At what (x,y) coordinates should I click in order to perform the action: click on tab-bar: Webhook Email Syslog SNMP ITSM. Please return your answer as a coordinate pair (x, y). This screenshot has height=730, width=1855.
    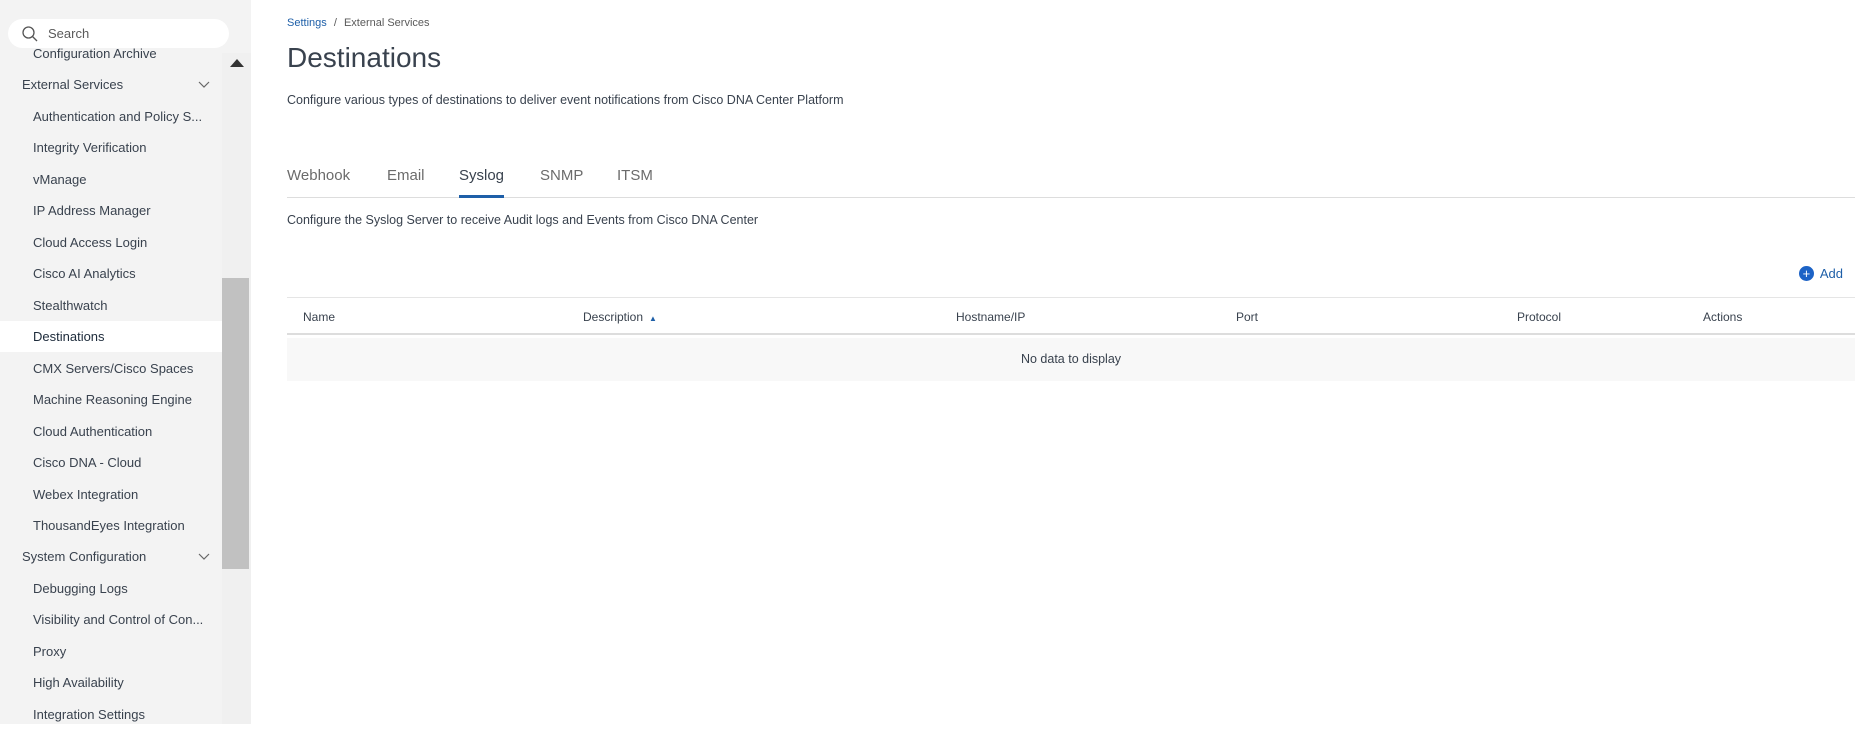
    Looking at the image, I should click on (1071, 181).